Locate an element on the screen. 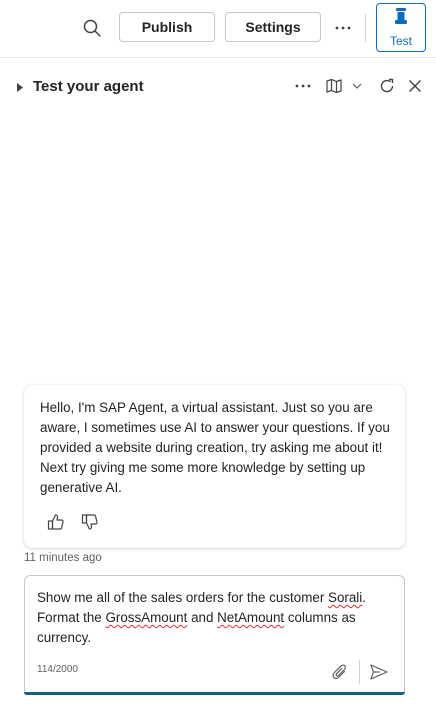 This screenshot has width=436, height=704. composer-focus-underline is located at coordinates (214, 693).